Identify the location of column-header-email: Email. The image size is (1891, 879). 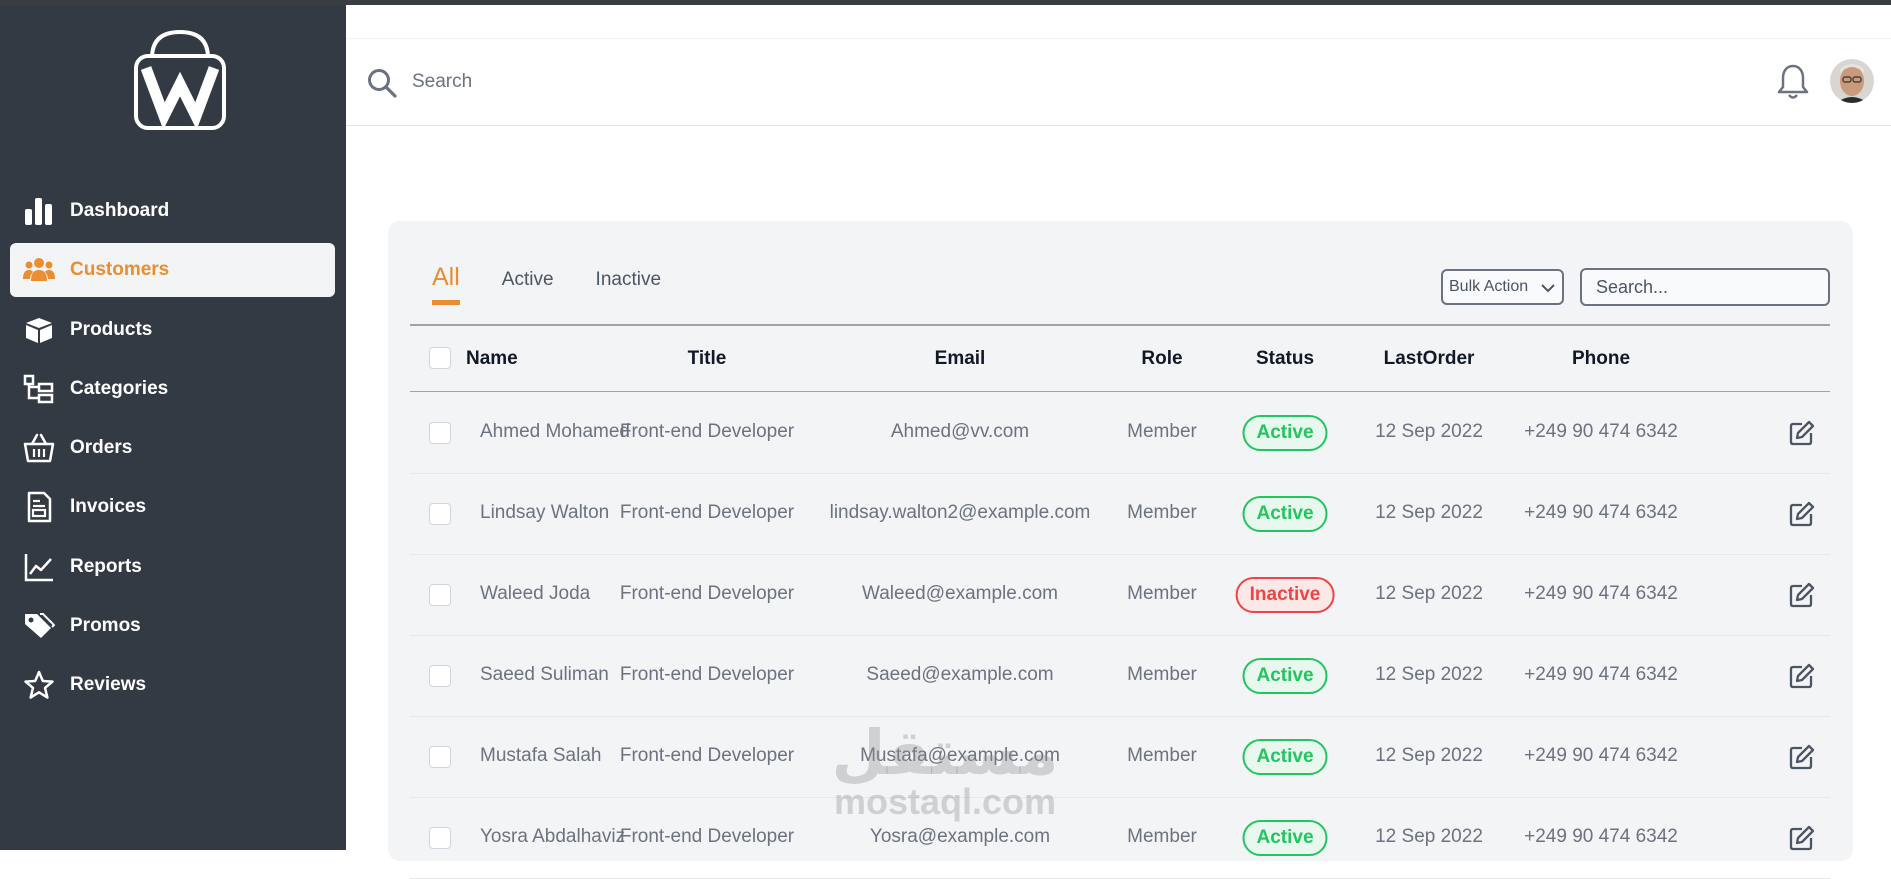
(960, 359).